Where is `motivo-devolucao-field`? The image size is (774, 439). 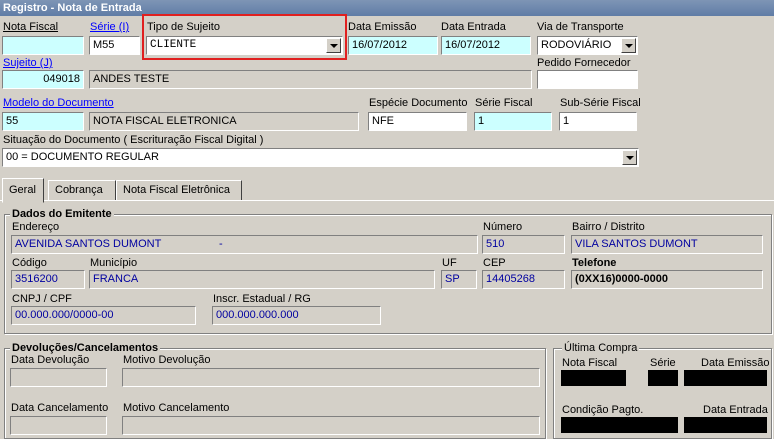 motivo-devolucao-field is located at coordinates (331, 377).